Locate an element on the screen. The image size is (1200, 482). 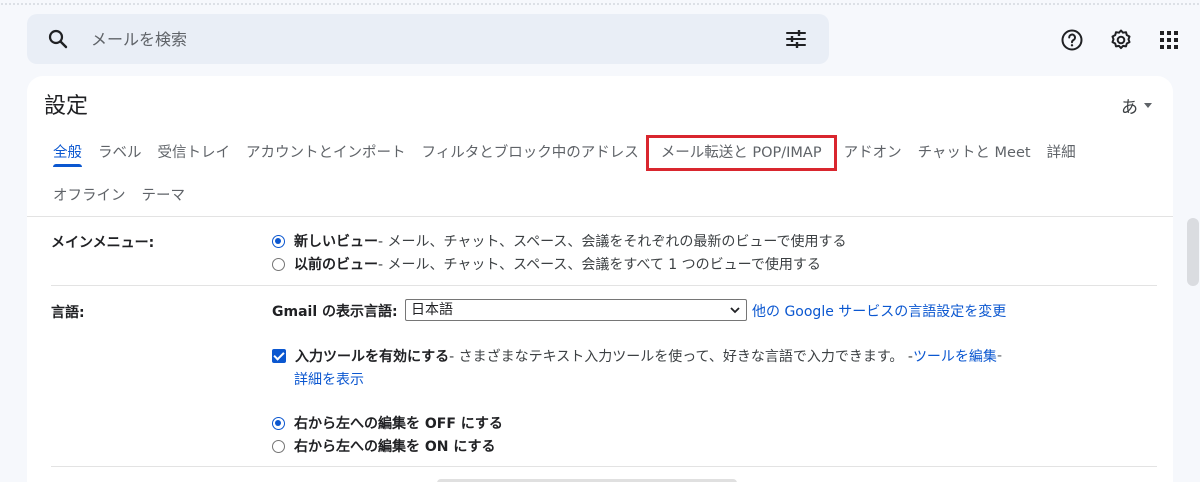
main-menu-label: メインメニュー: is located at coordinates (103, 243).